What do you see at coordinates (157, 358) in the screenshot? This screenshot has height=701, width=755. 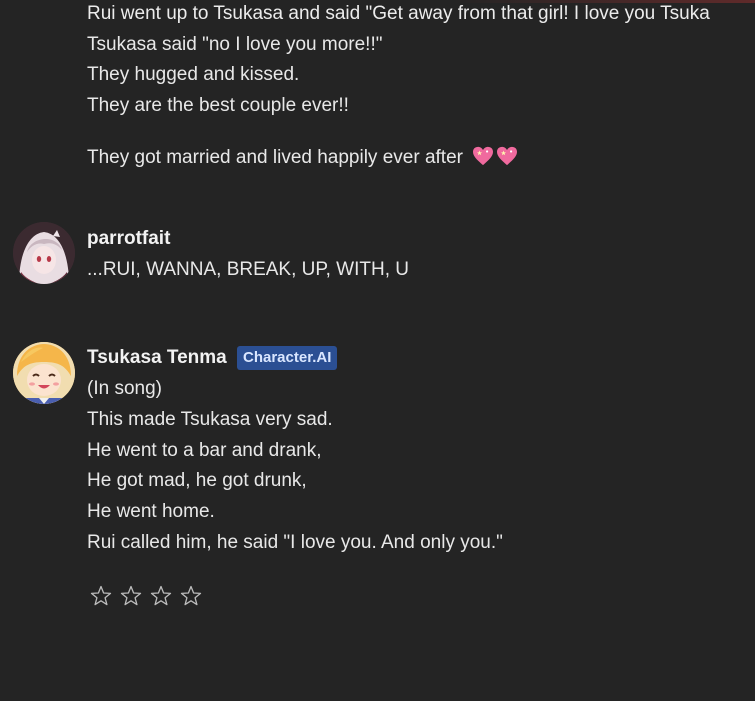 I see `character-author-name: Tsukasa Tenma` at bounding box center [157, 358].